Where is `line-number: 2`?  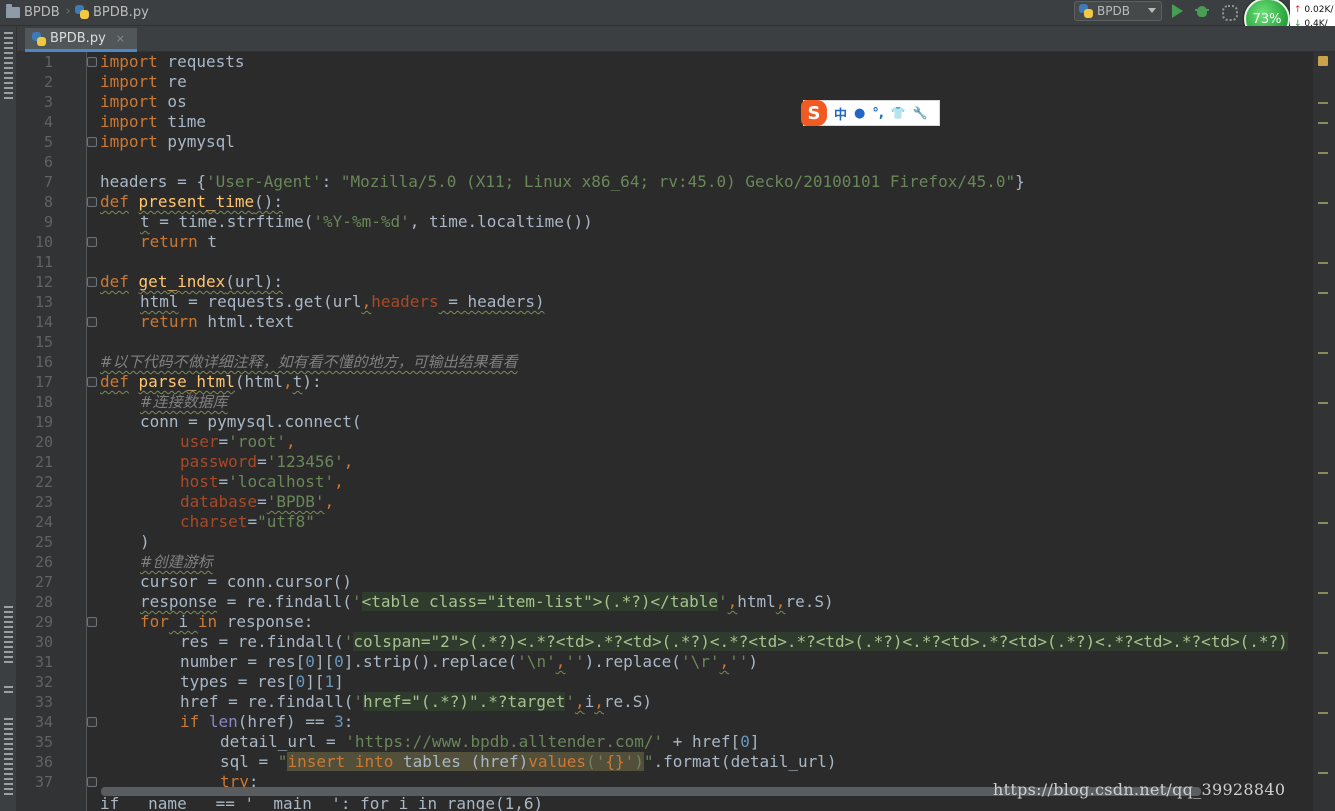
line-number: 2 is located at coordinates (35, 82).